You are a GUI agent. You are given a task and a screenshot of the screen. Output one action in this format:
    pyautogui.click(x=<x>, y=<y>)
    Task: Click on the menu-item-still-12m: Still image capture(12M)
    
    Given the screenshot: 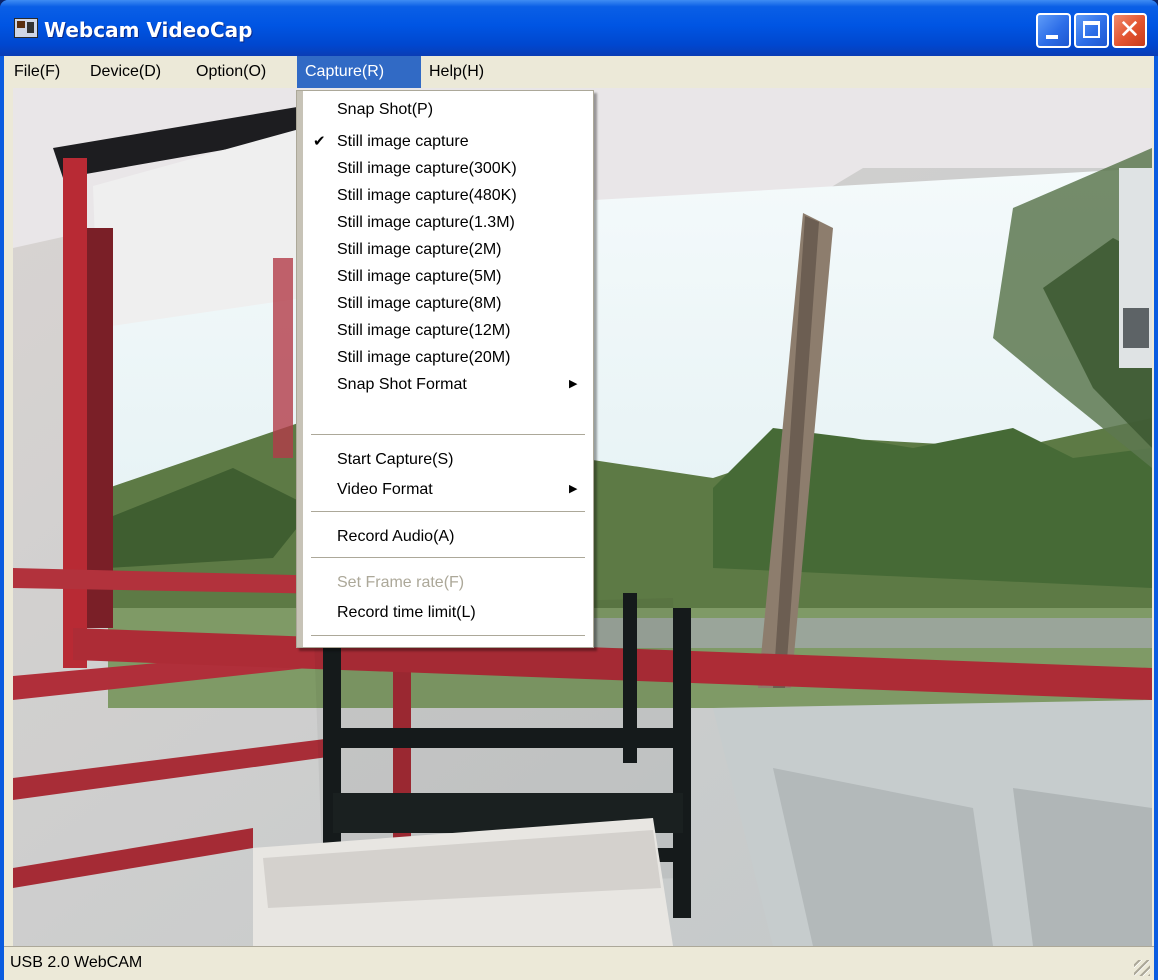 What is the action you would take?
    pyautogui.click(x=448, y=330)
    